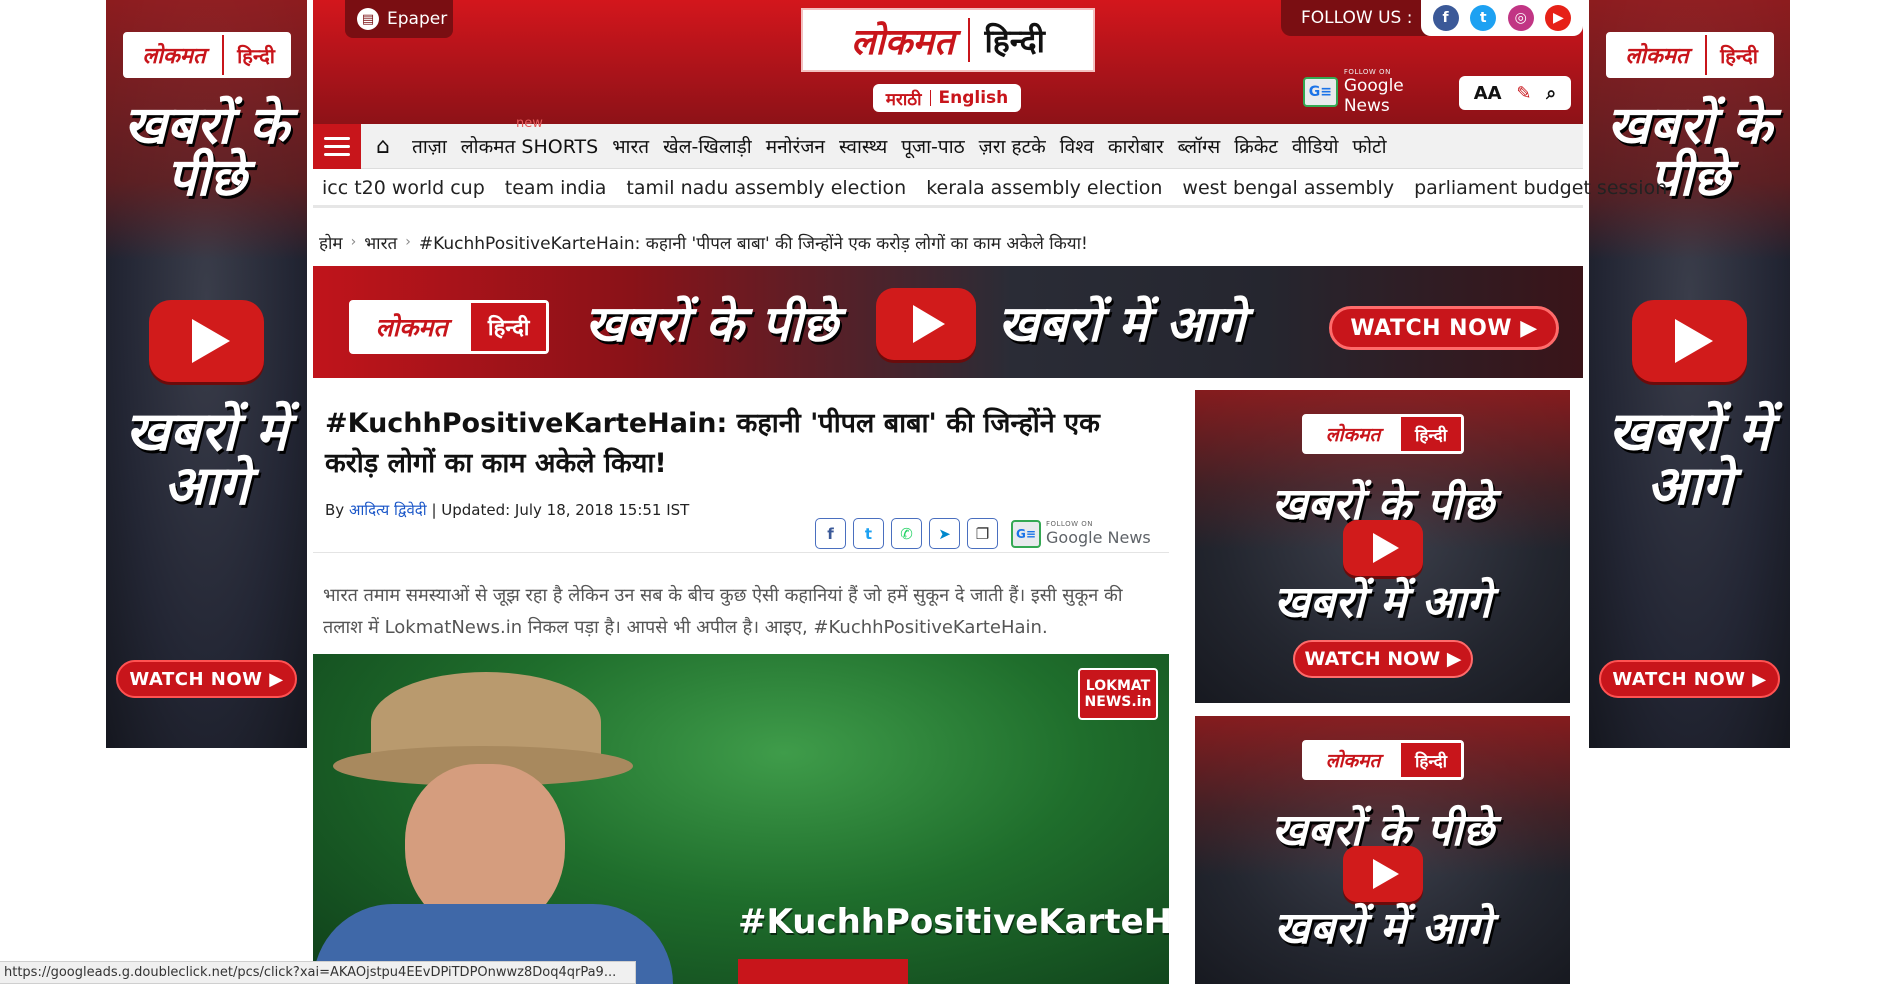 This screenshot has height=984, width=1897. Describe the element at coordinates (411, 327) in the screenshot. I see `banner-logo-main: लोकमत` at that location.